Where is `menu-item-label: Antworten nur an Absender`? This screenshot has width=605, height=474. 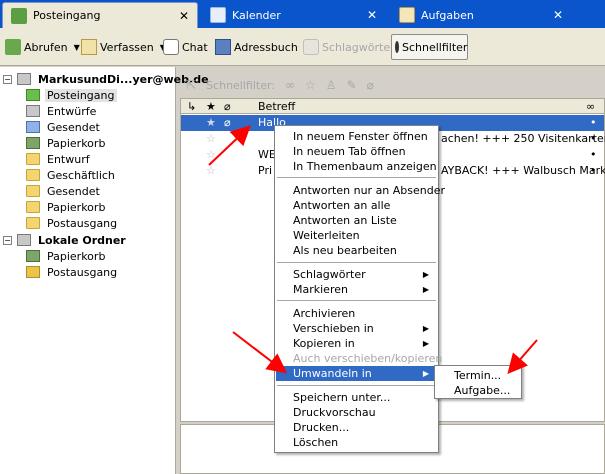
menu-item-label: Antworten nur an Absender is located at coordinates (369, 190).